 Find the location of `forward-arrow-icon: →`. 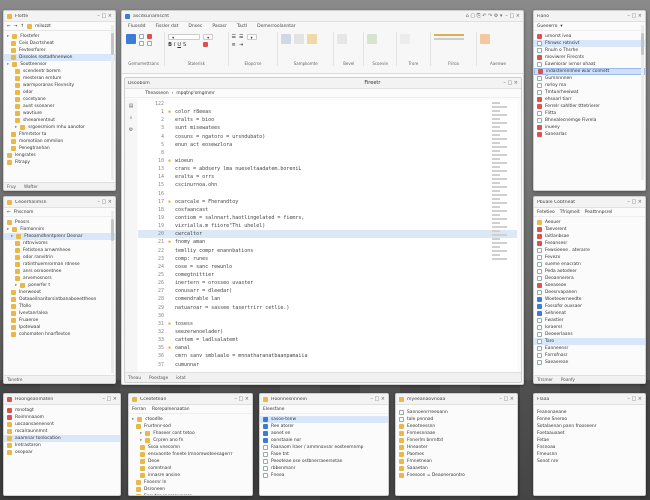

forward-arrow-icon: → is located at coordinates (16, 26).